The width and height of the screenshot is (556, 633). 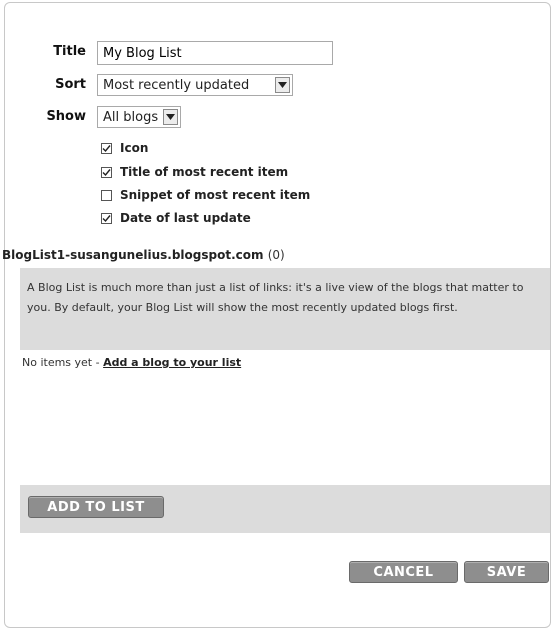 I want to click on option-date-update: Date of last update, so click(x=176, y=218).